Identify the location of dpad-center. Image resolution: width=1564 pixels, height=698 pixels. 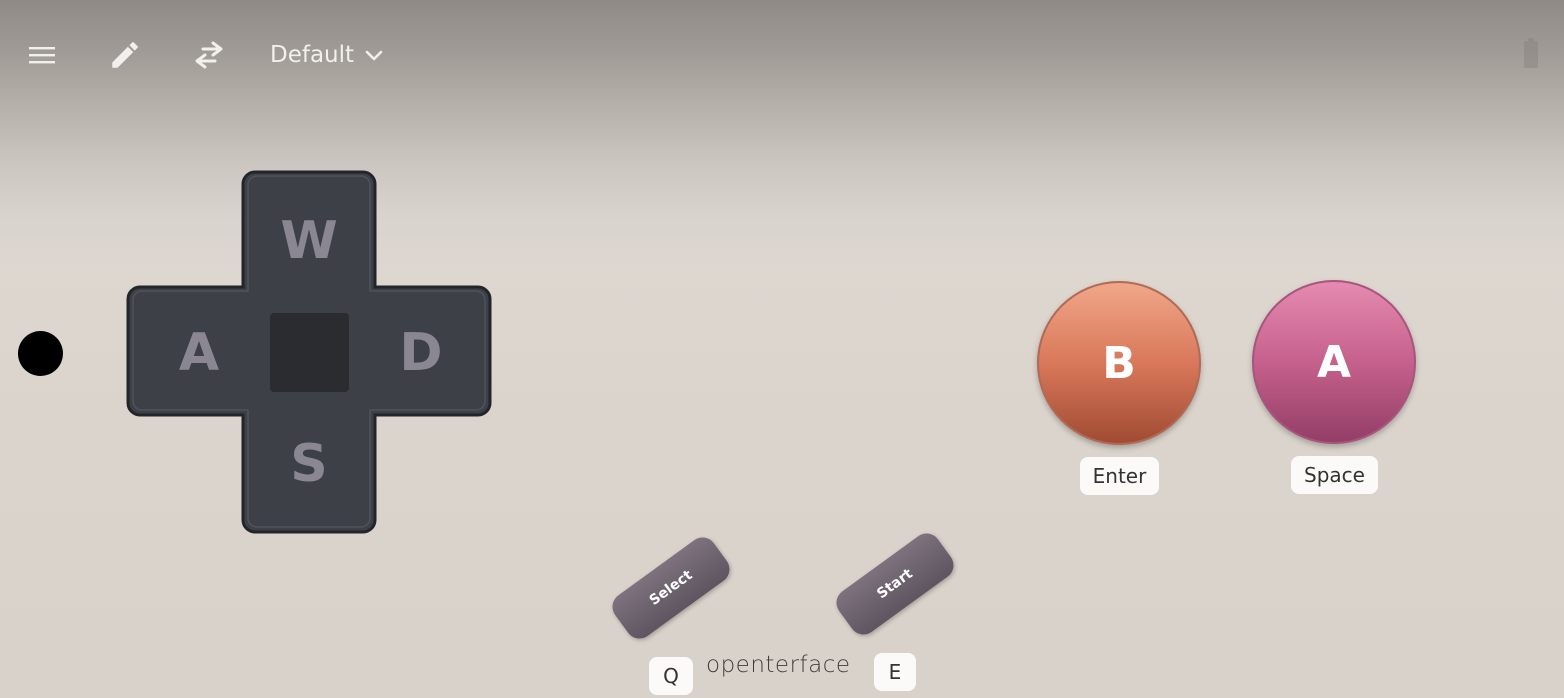
(309, 352).